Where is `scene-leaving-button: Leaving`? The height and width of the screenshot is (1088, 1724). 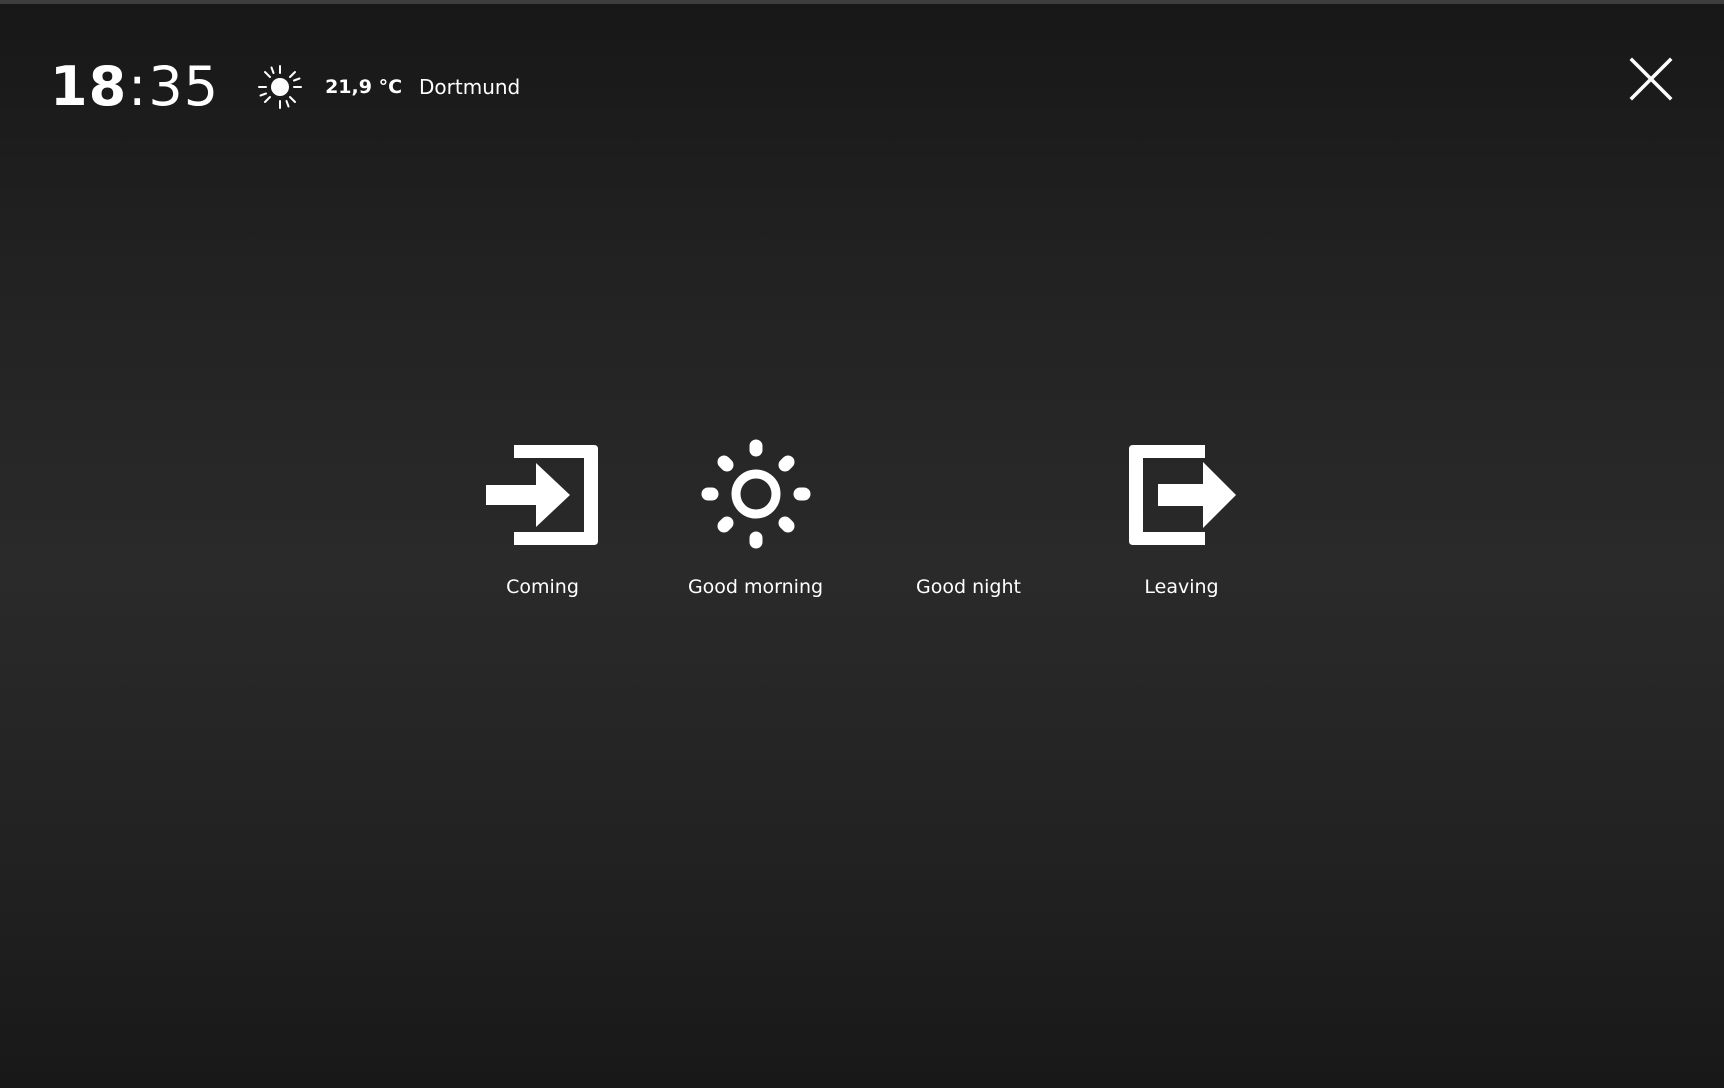
scene-leaving-button: Leaving is located at coordinates (1181, 517).